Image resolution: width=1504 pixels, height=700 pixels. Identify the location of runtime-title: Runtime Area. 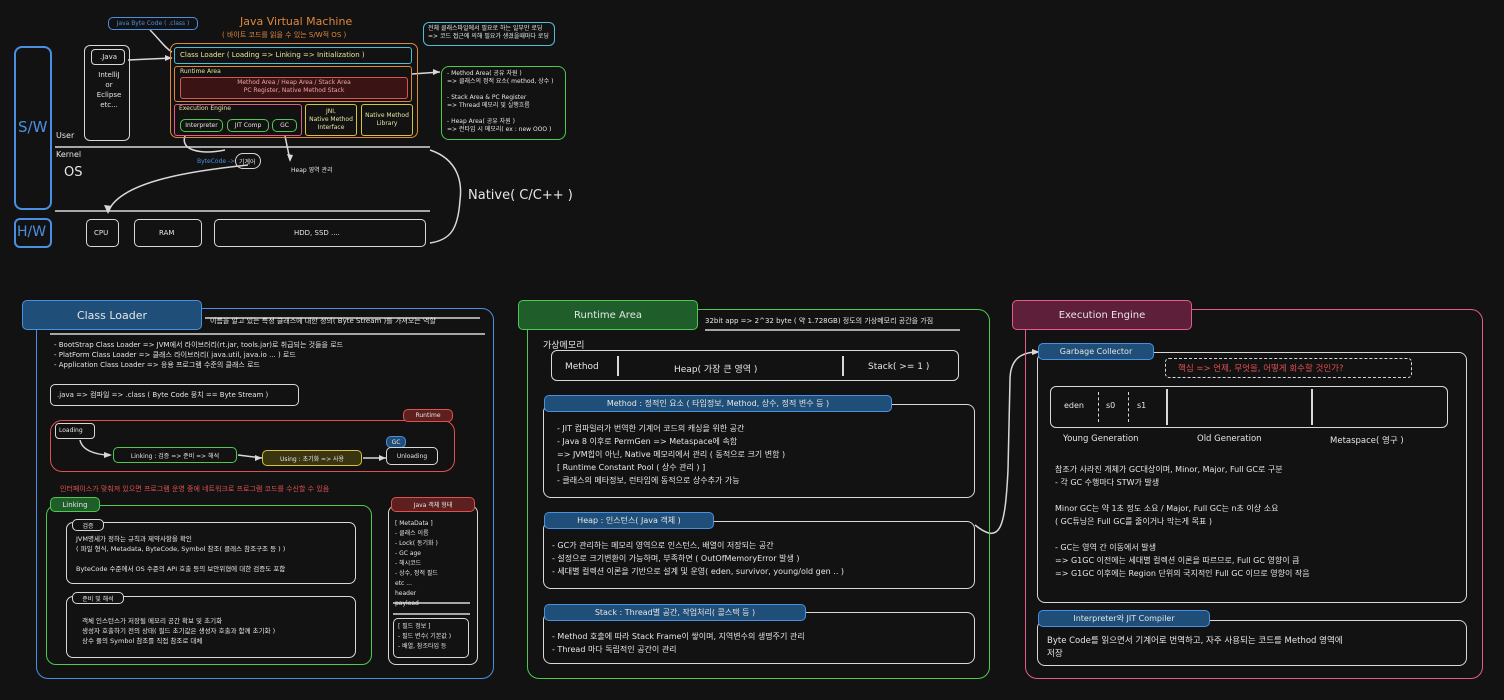
(608, 315).